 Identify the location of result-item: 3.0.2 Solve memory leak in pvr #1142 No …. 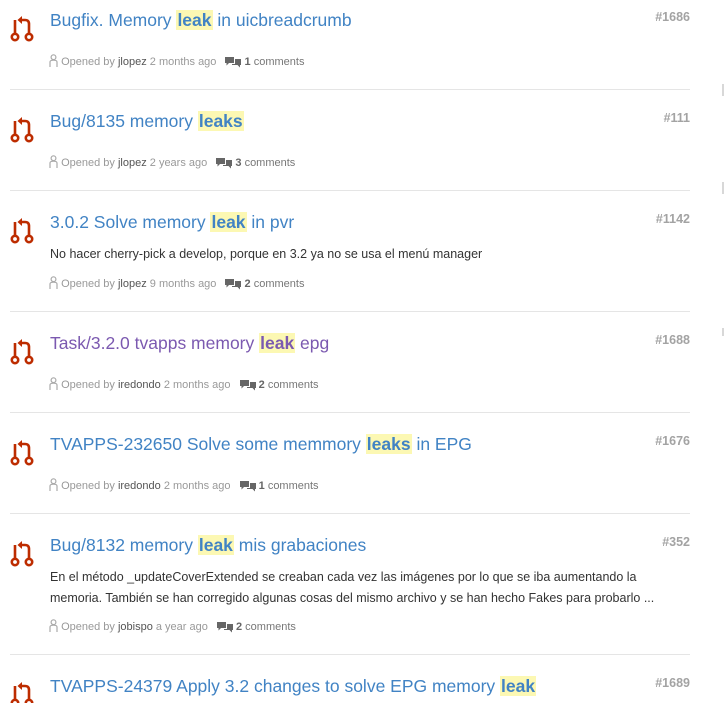
(350, 261).